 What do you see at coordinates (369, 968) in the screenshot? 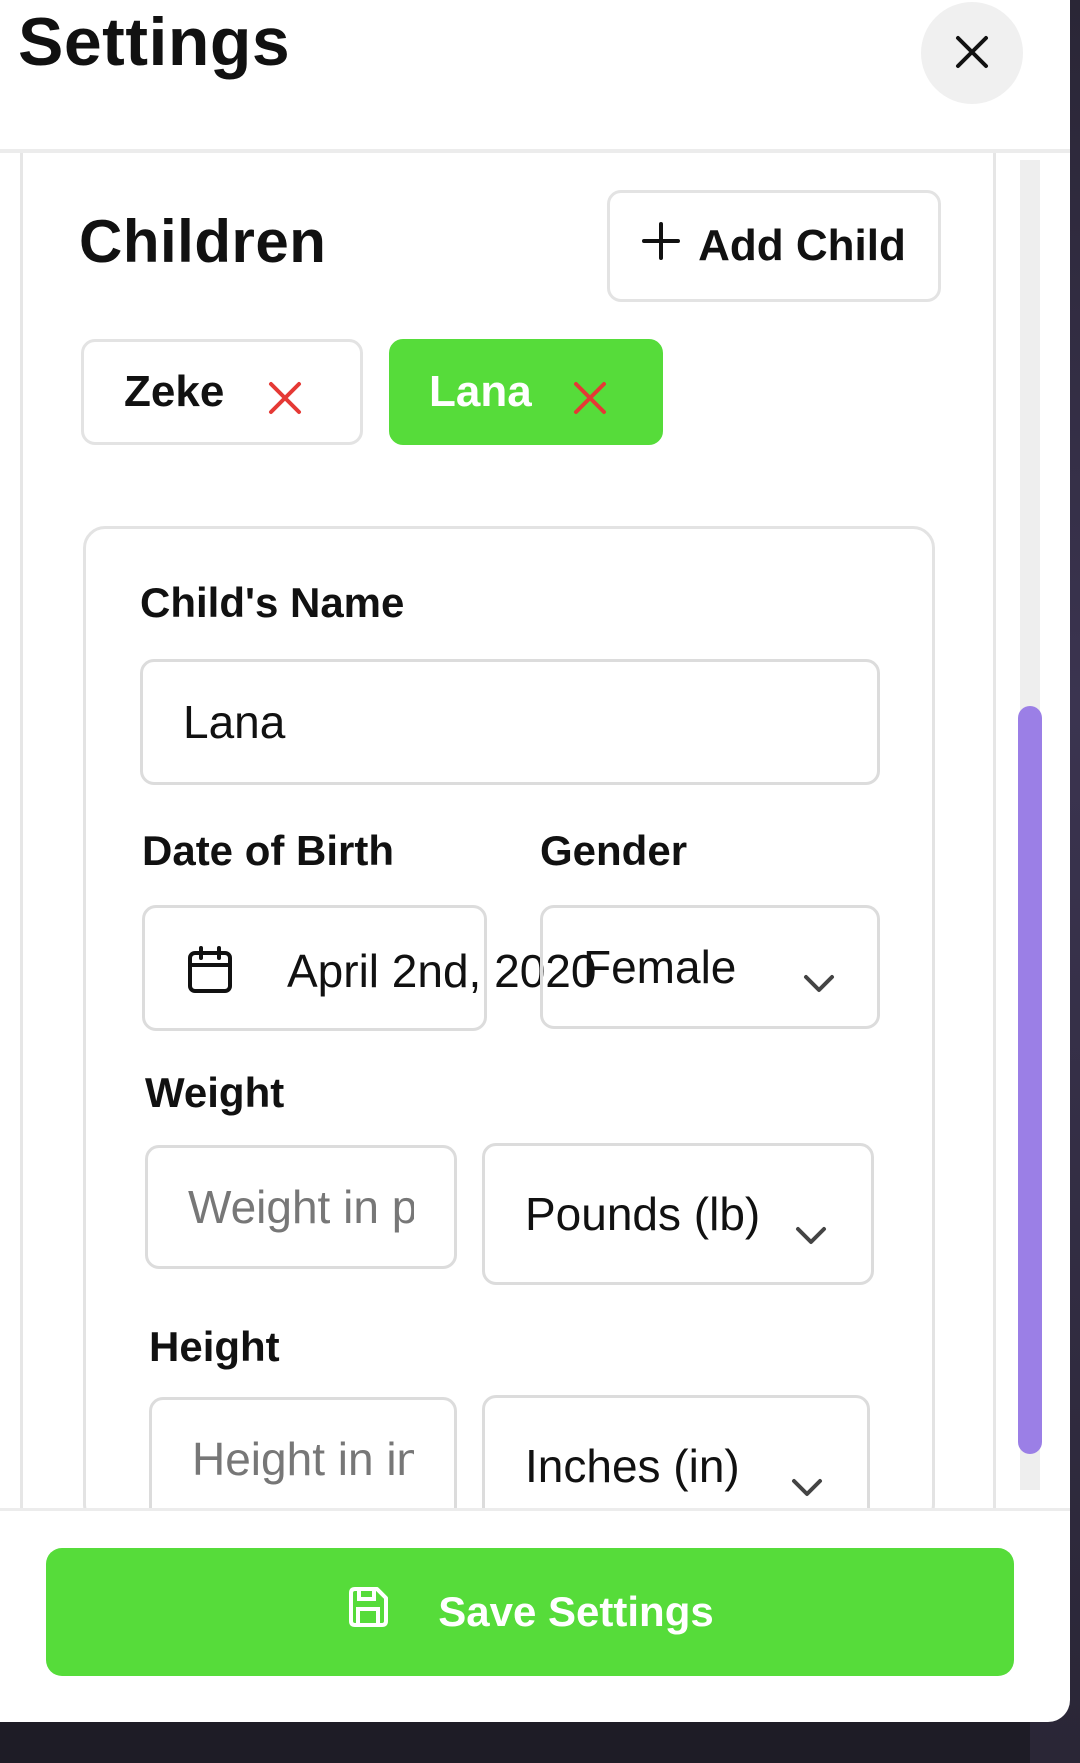
I see `dob-picker: April 2nd, 2020` at bounding box center [369, 968].